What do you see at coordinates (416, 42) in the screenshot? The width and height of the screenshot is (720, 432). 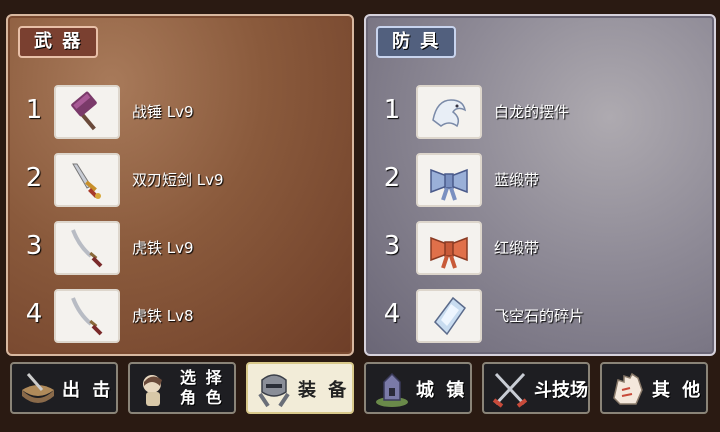 I see `armor-title: 防 具` at bounding box center [416, 42].